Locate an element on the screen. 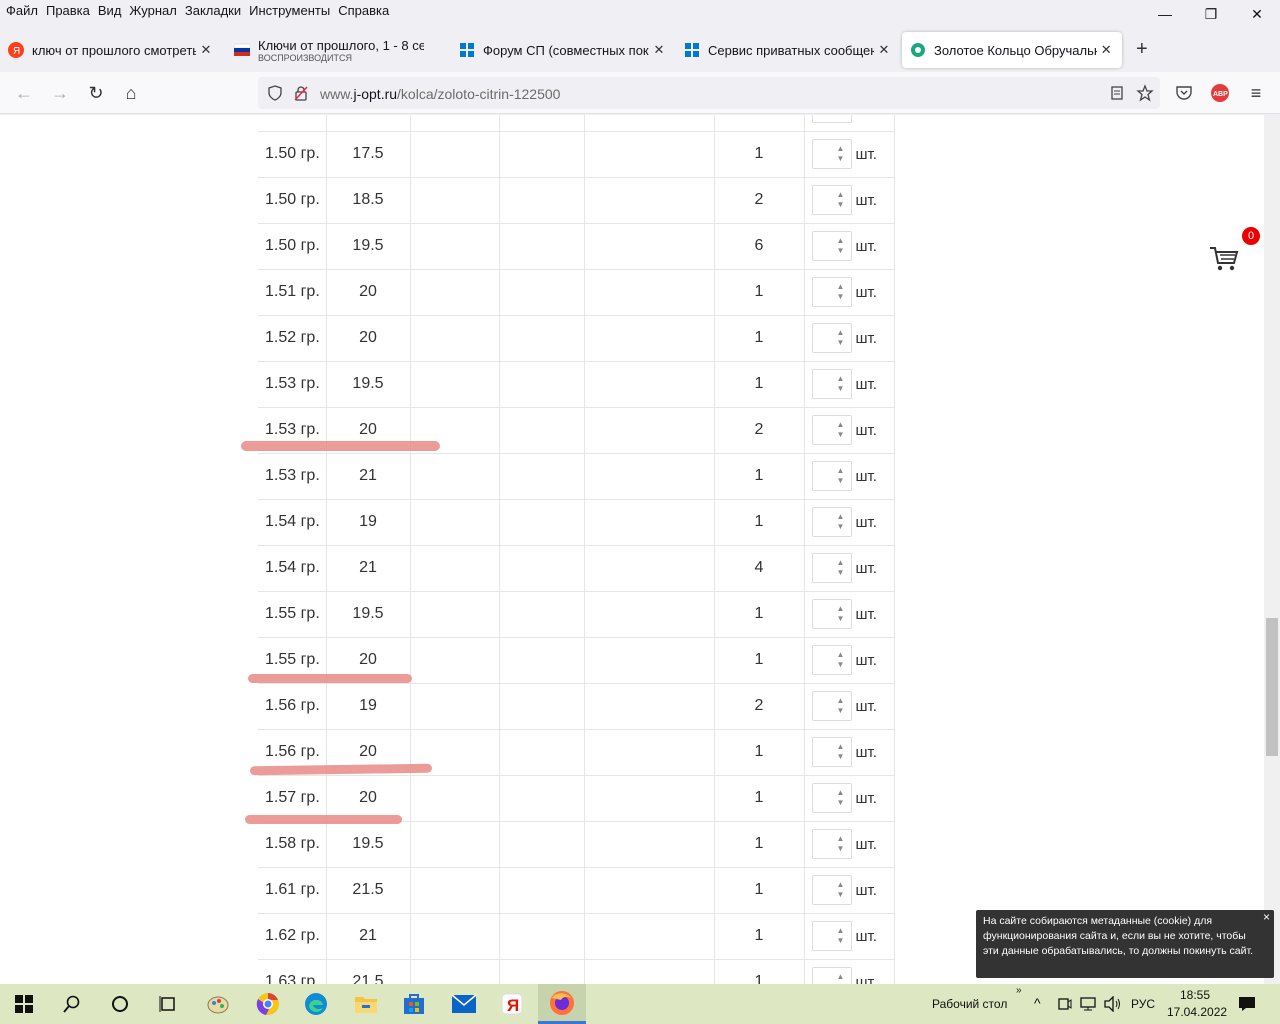 This screenshot has width=1280, height=1024. yandex-browser-icon: Я is located at coordinates (512, 1004).